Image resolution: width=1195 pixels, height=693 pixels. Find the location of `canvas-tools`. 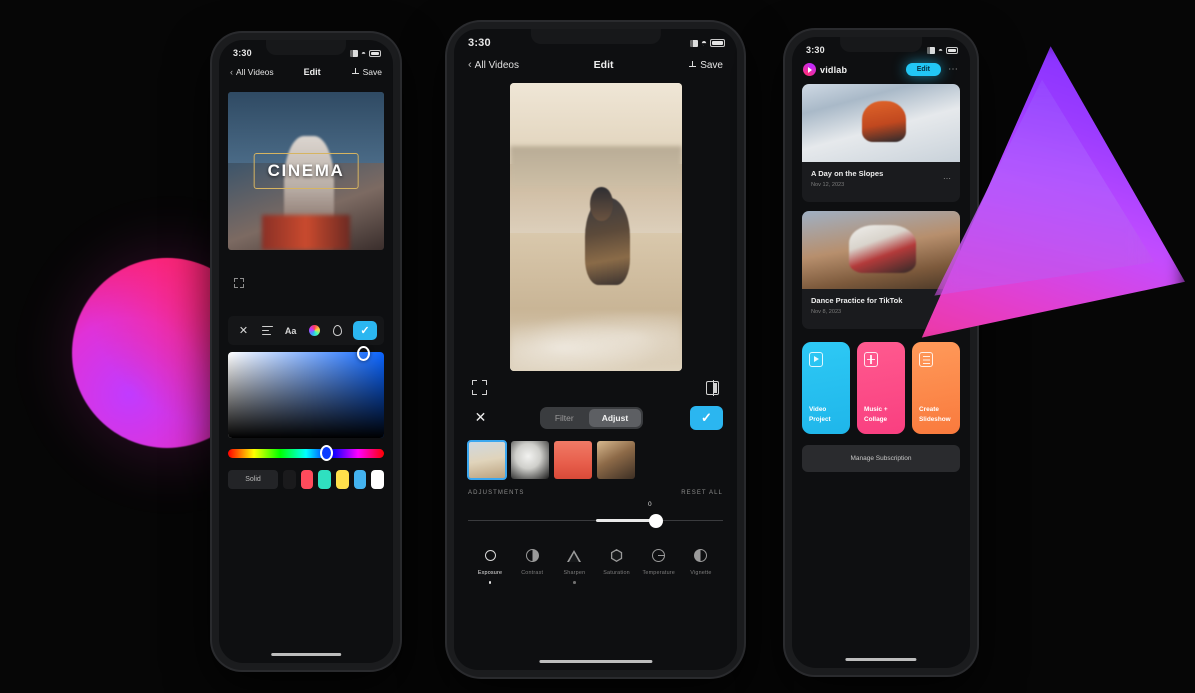

canvas-tools is located at coordinates (595, 385).